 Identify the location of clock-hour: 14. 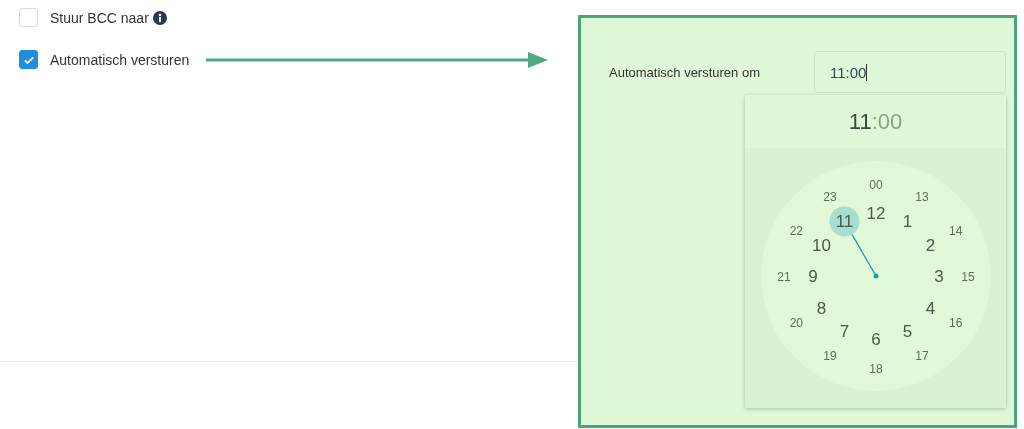
(955, 230).